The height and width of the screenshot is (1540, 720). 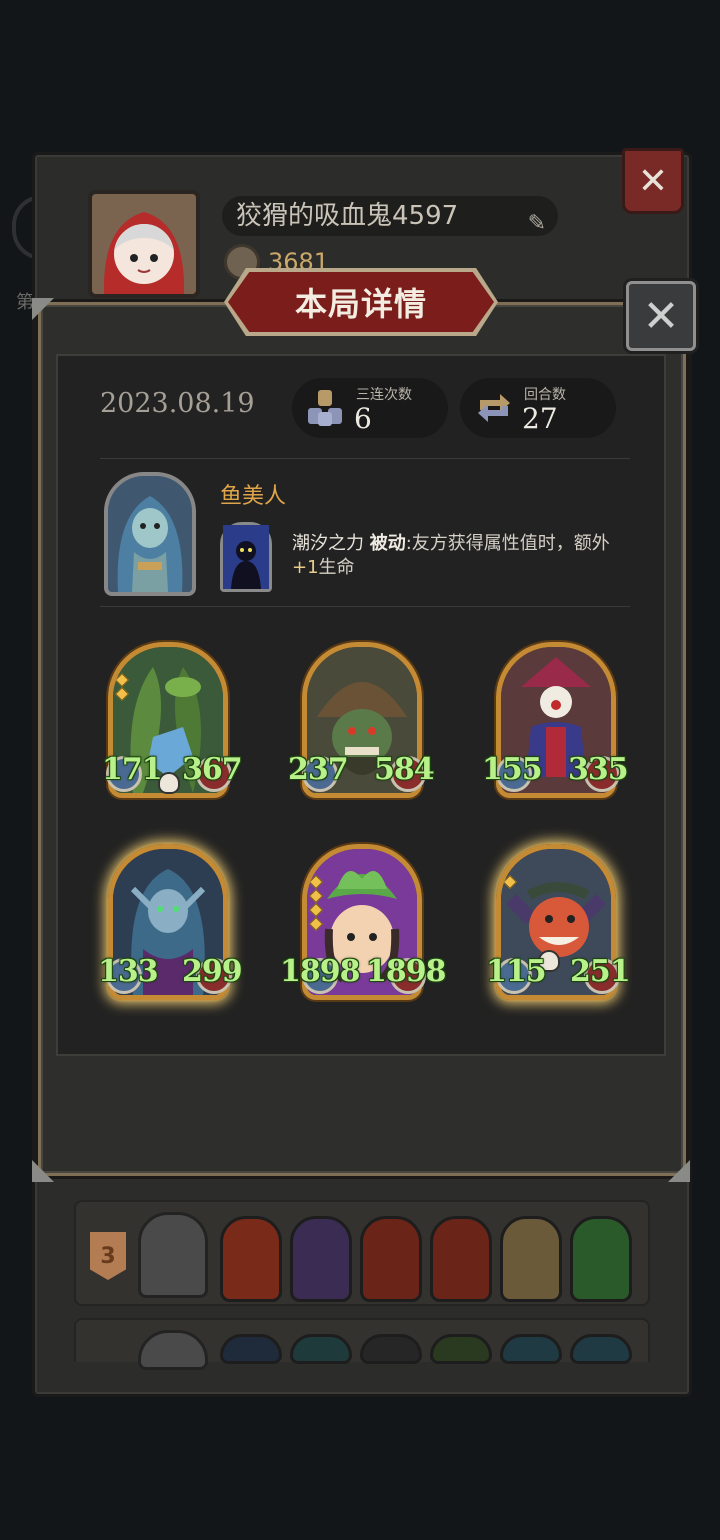 What do you see at coordinates (320, 971) in the screenshot?
I see `unit-attack: 1898` at bounding box center [320, 971].